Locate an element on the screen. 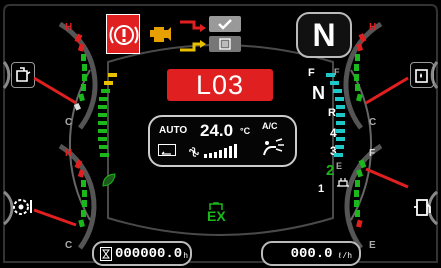 The image size is (441, 268). climate-ac-label: A/C is located at coordinates (270, 126).